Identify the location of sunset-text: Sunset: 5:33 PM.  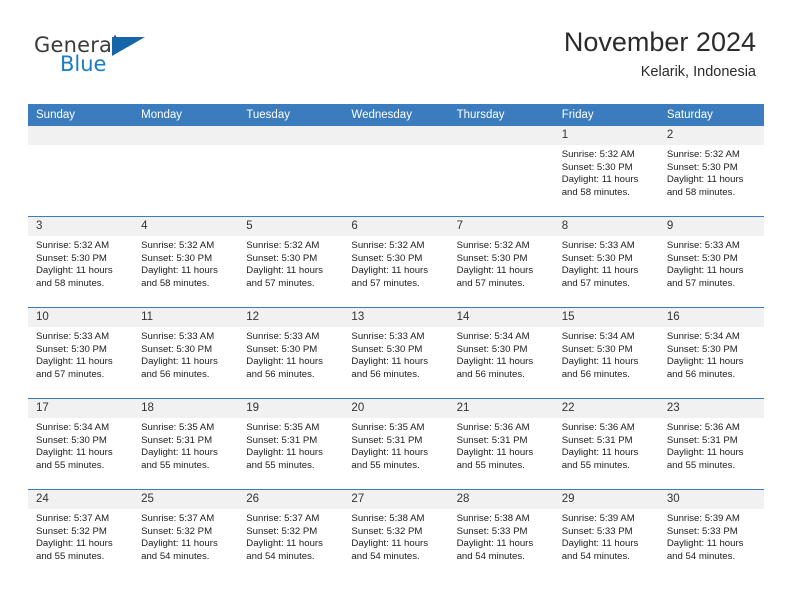
(702, 531).